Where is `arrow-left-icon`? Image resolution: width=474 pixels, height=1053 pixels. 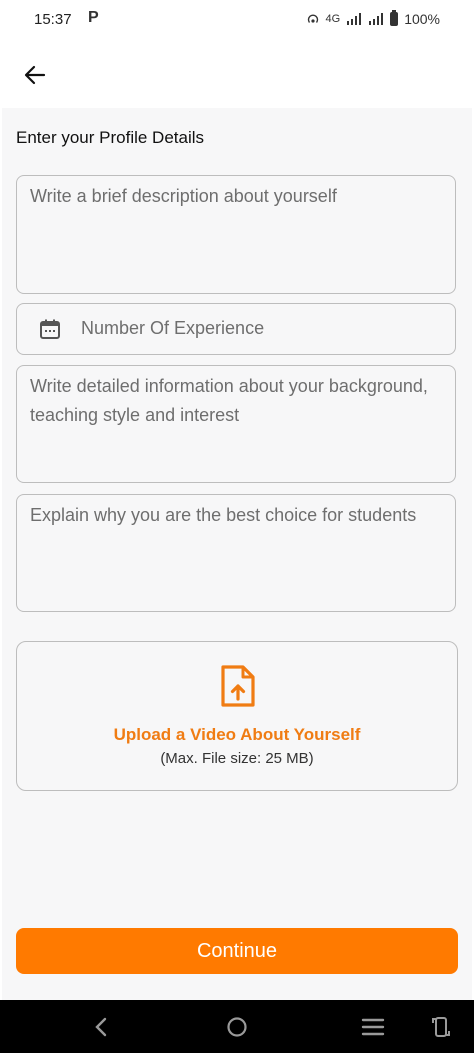 arrow-left-icon is located at coordinates (35, 75).